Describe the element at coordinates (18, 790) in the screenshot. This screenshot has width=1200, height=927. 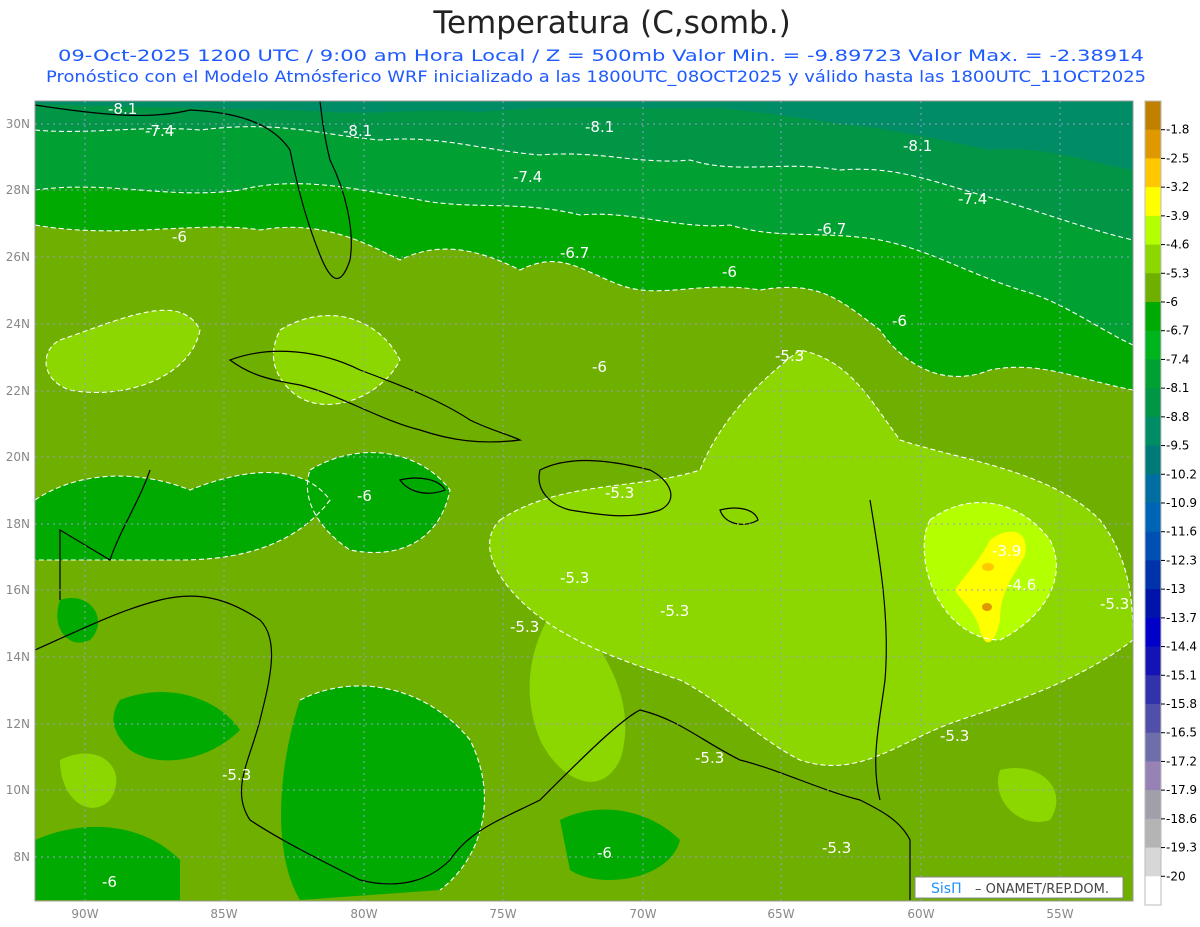
I see `lat-label: 10N` at that location.